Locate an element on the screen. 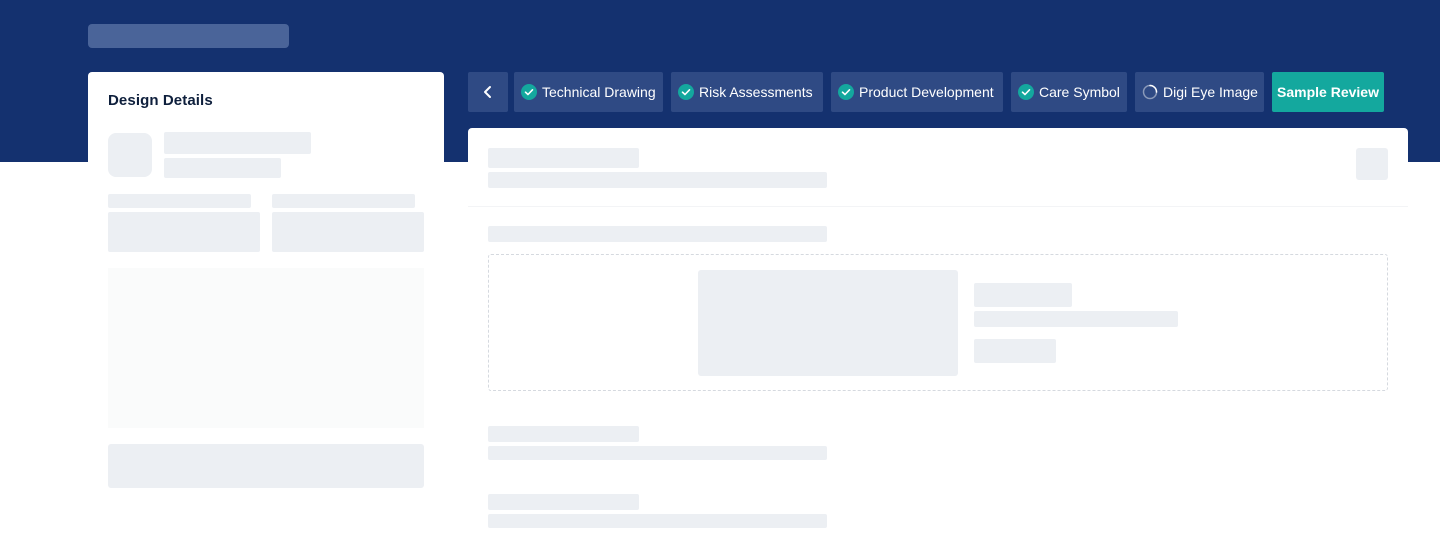  tab-label: Product Development is located at coordinates (926, 92).